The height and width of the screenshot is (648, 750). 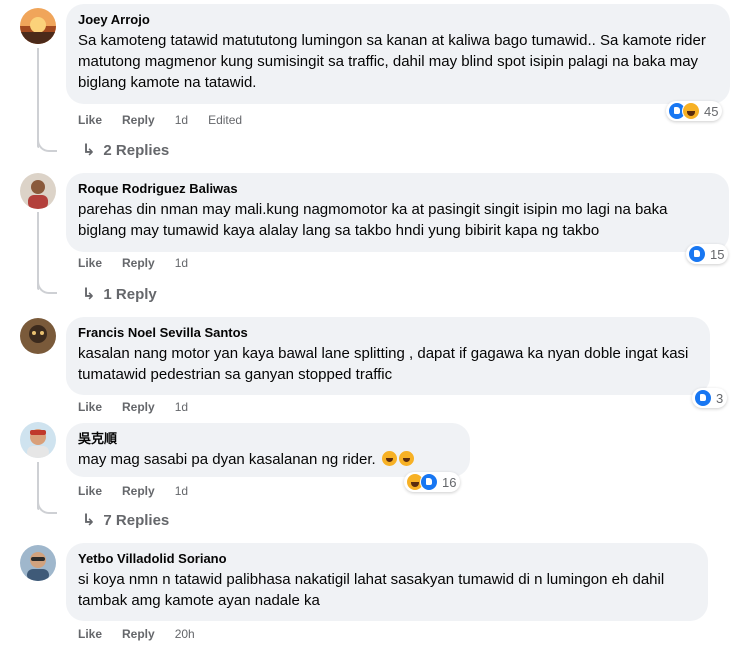 I want to click on replies-count: 7 Replies, so click(x=136, y=520).